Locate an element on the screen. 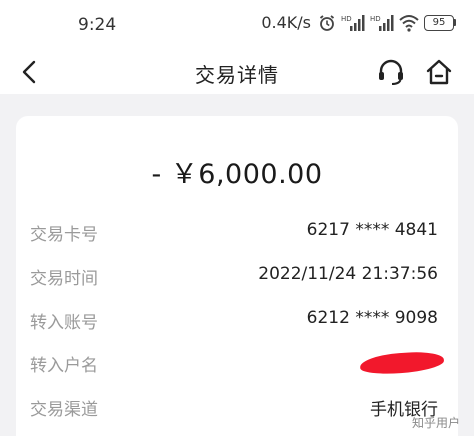 Image resolution: width=474 pixels, height=436 pixels. network-speed: 0.4K/s is located at coordinates (286, 22).